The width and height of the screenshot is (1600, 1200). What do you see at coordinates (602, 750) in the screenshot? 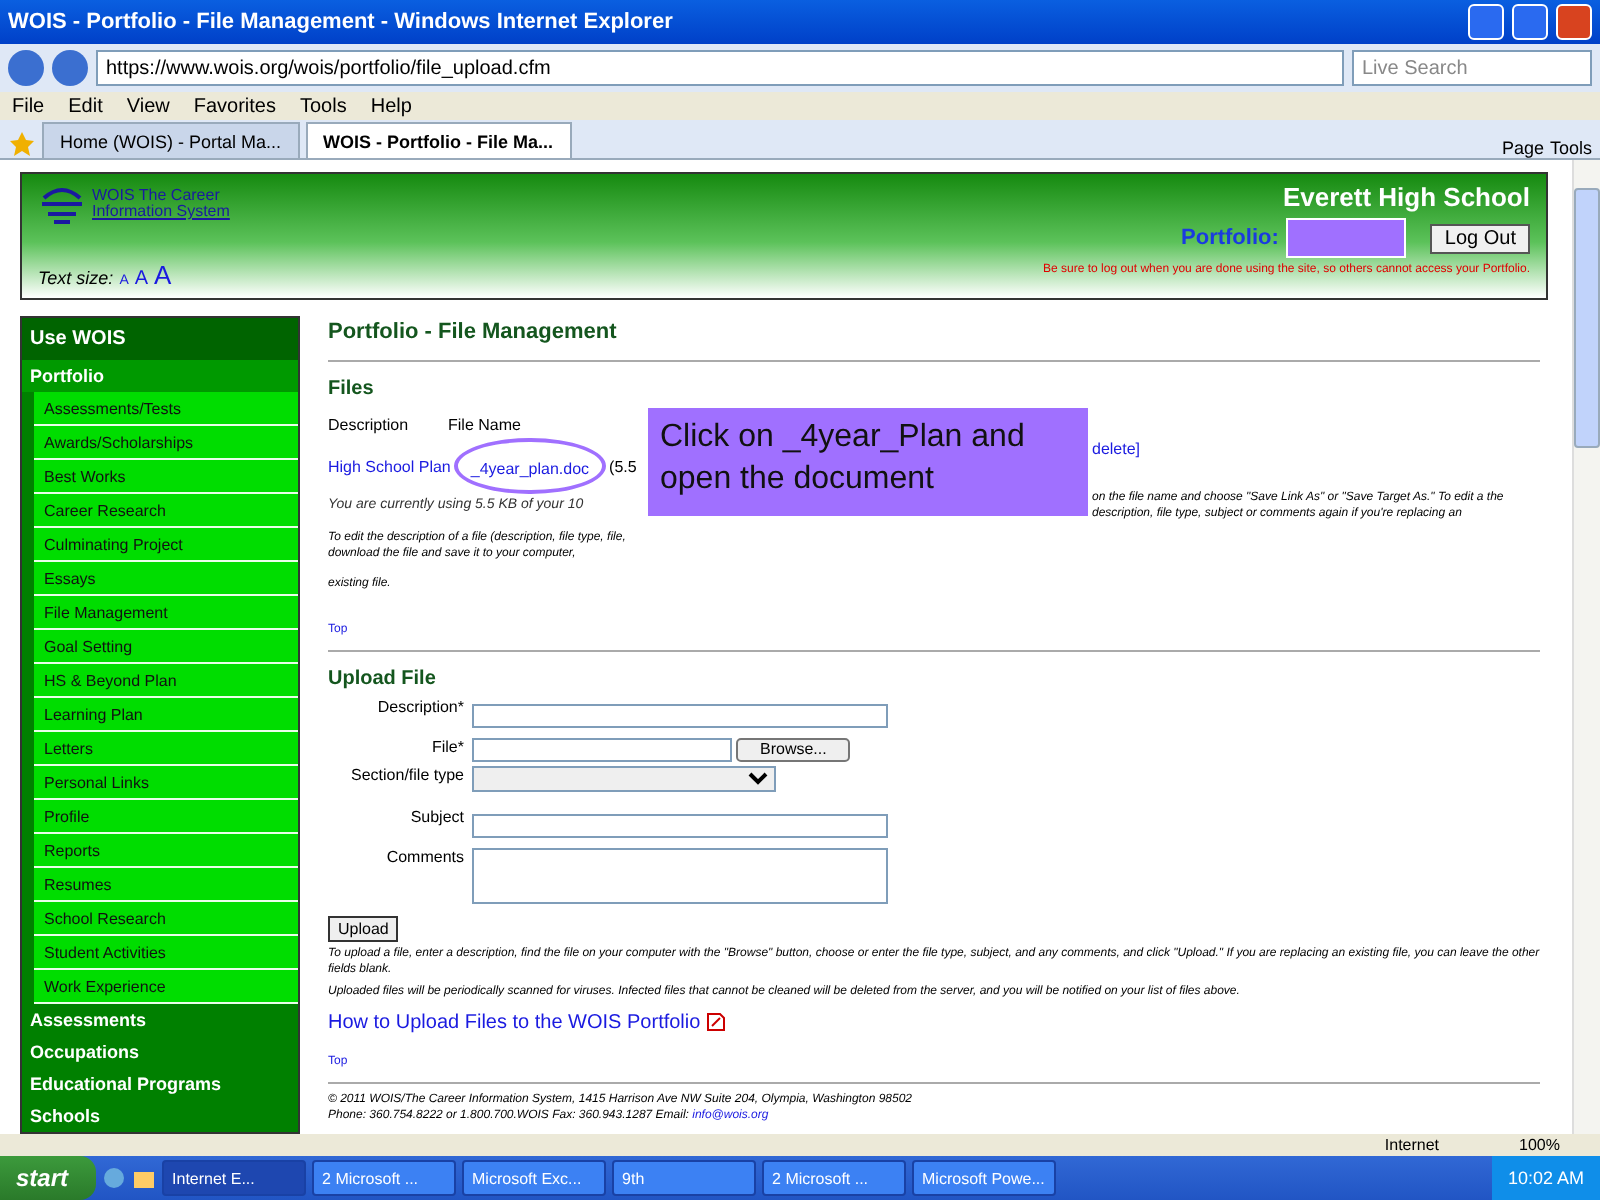
I see `file-path-field` at bounding box center [602, 750].